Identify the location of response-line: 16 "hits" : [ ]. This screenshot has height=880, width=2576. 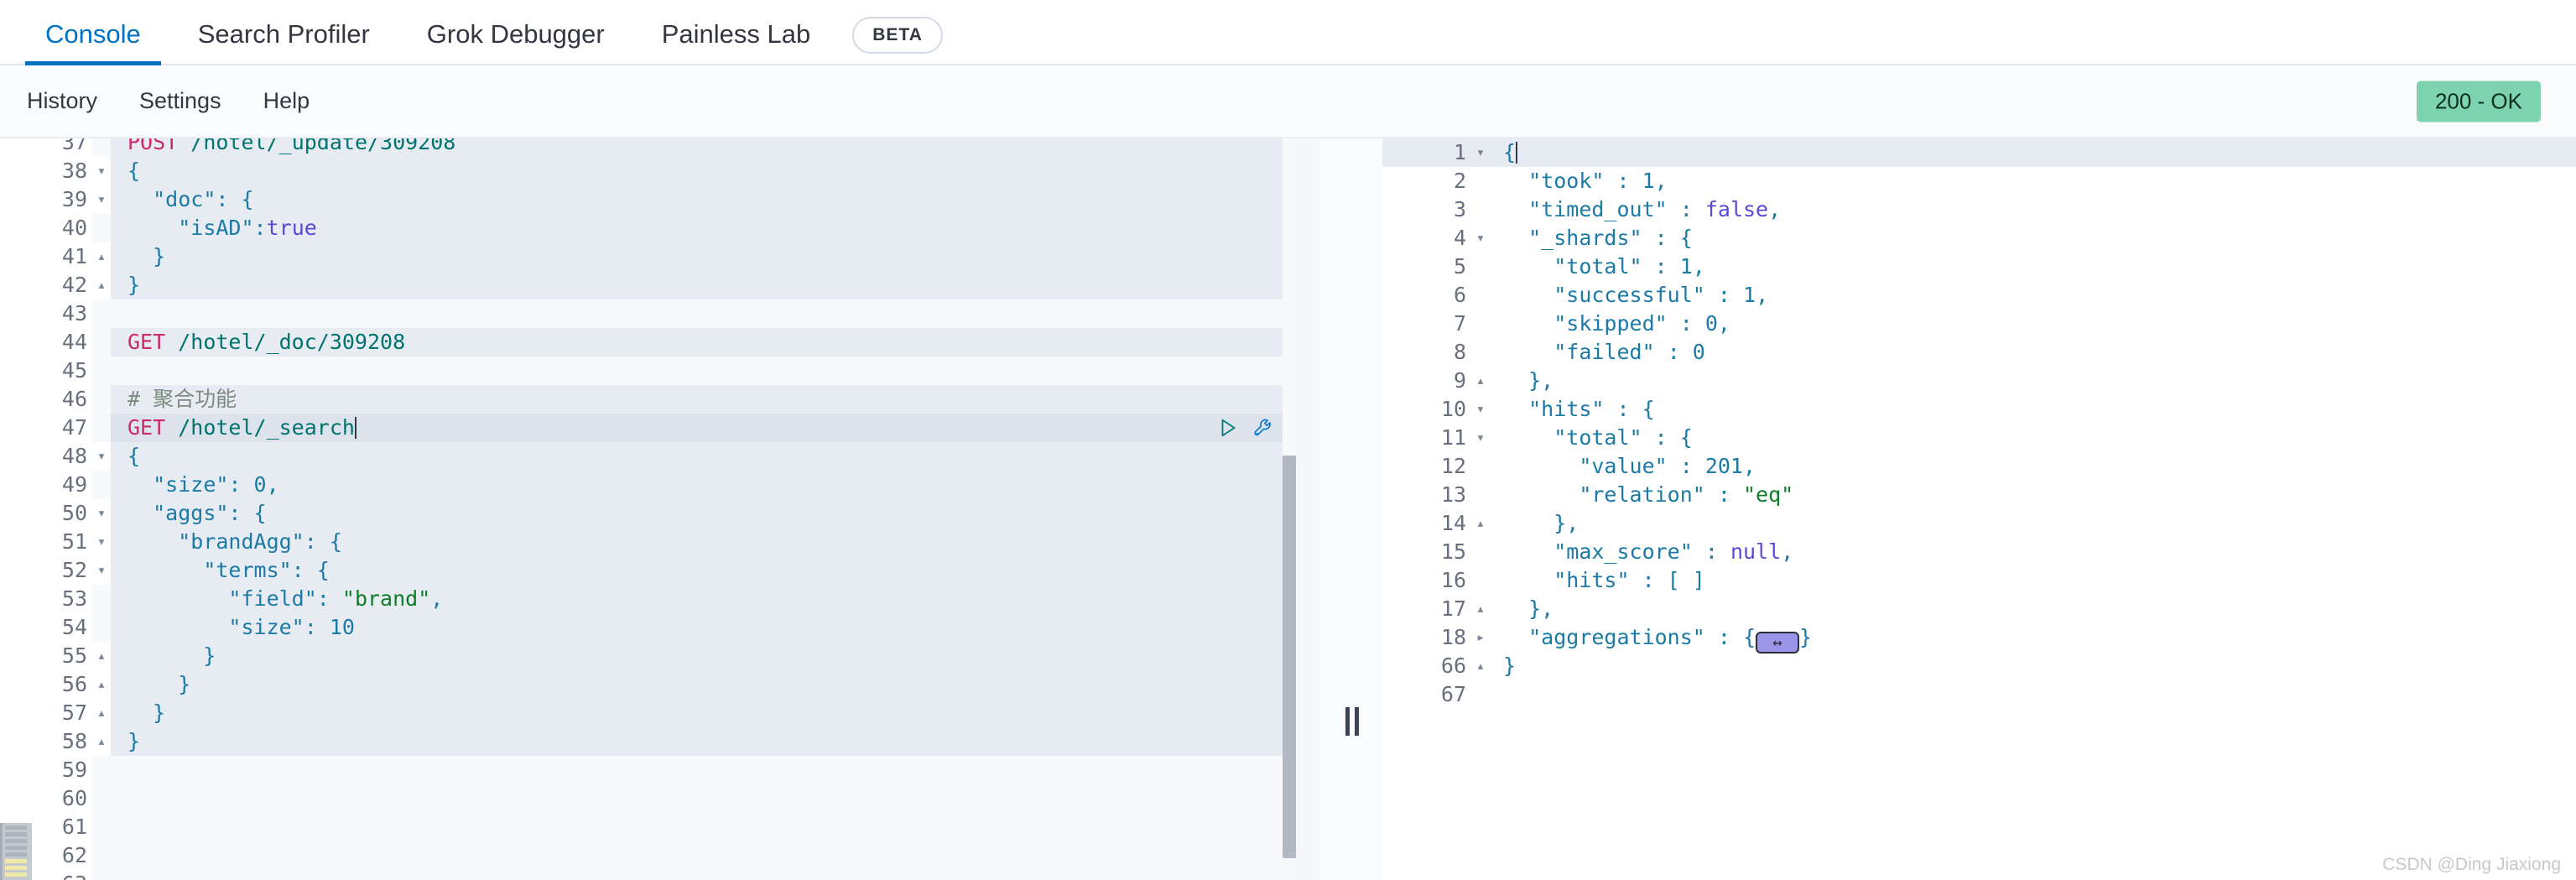
(1979, 581).